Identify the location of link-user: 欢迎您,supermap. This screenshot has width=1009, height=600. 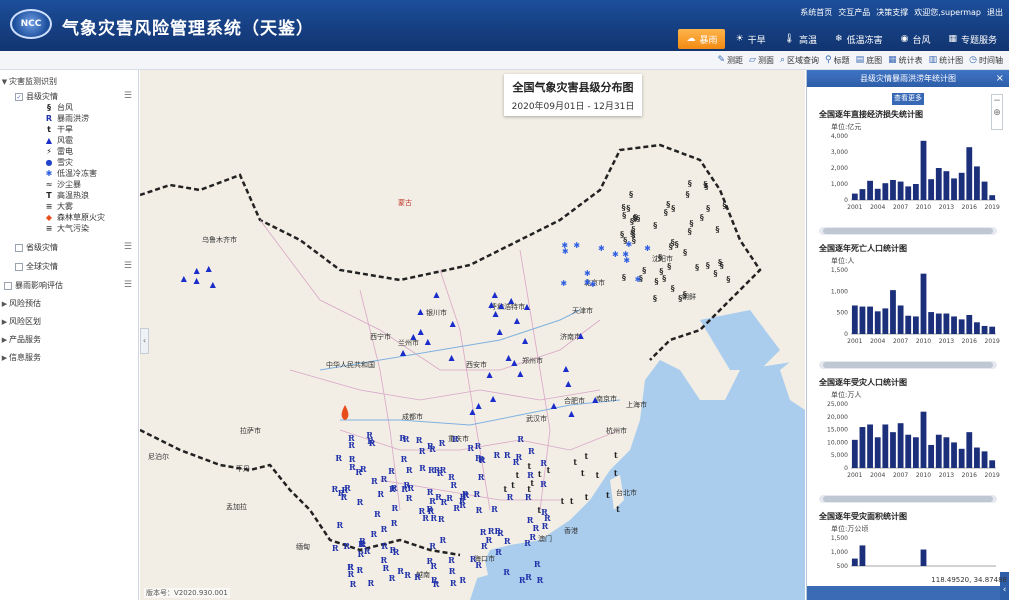
(947, 12).